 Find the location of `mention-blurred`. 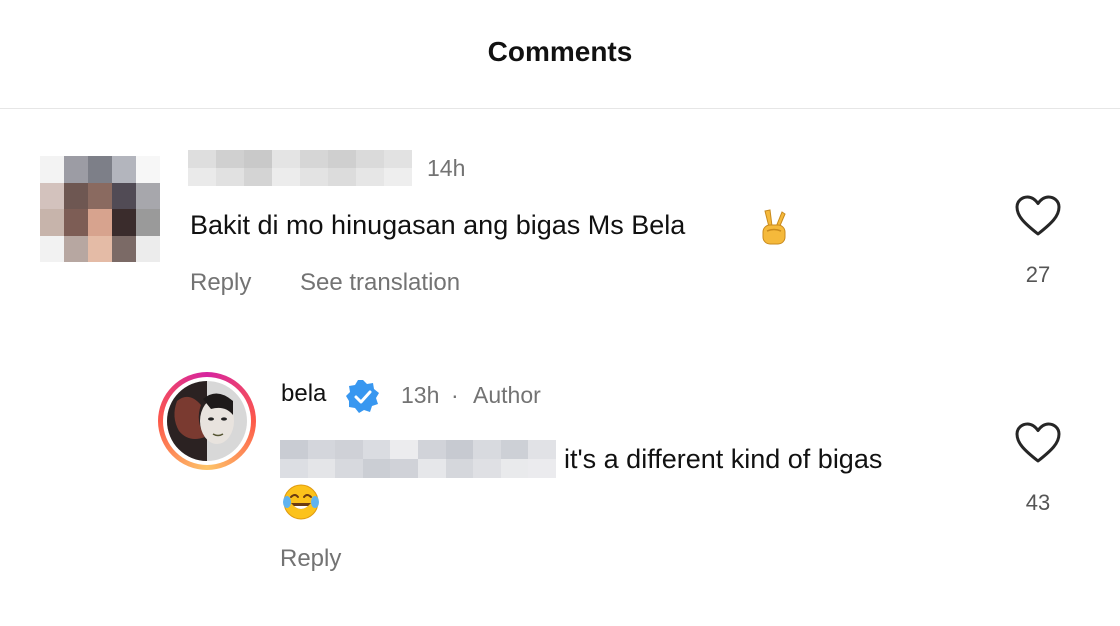

mention-blurred is located at coordinates (418, 459).